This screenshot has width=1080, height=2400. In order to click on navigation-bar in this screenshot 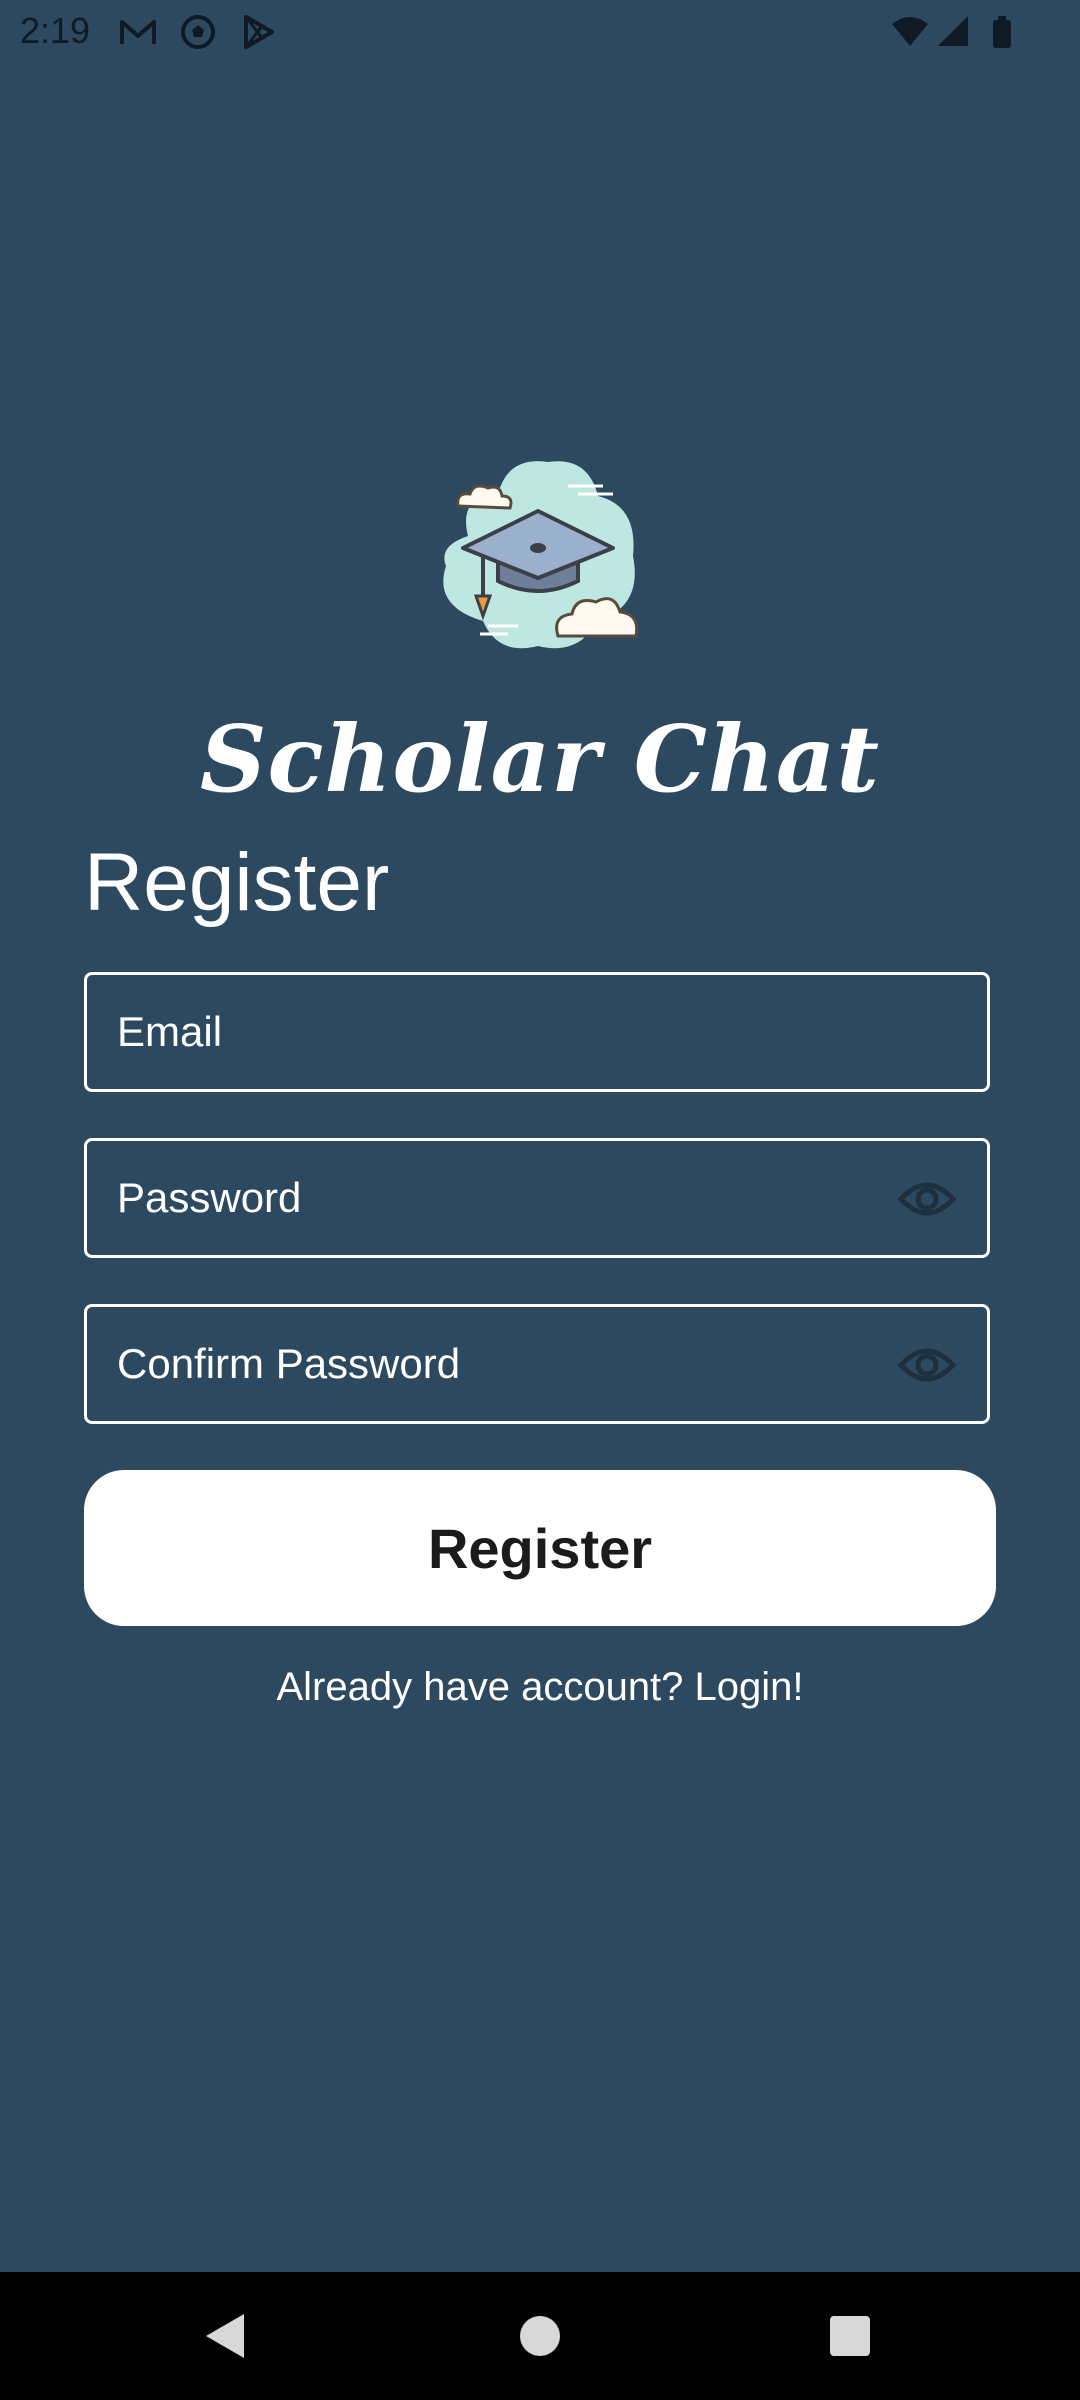, I will do `click(540, 2336)`.